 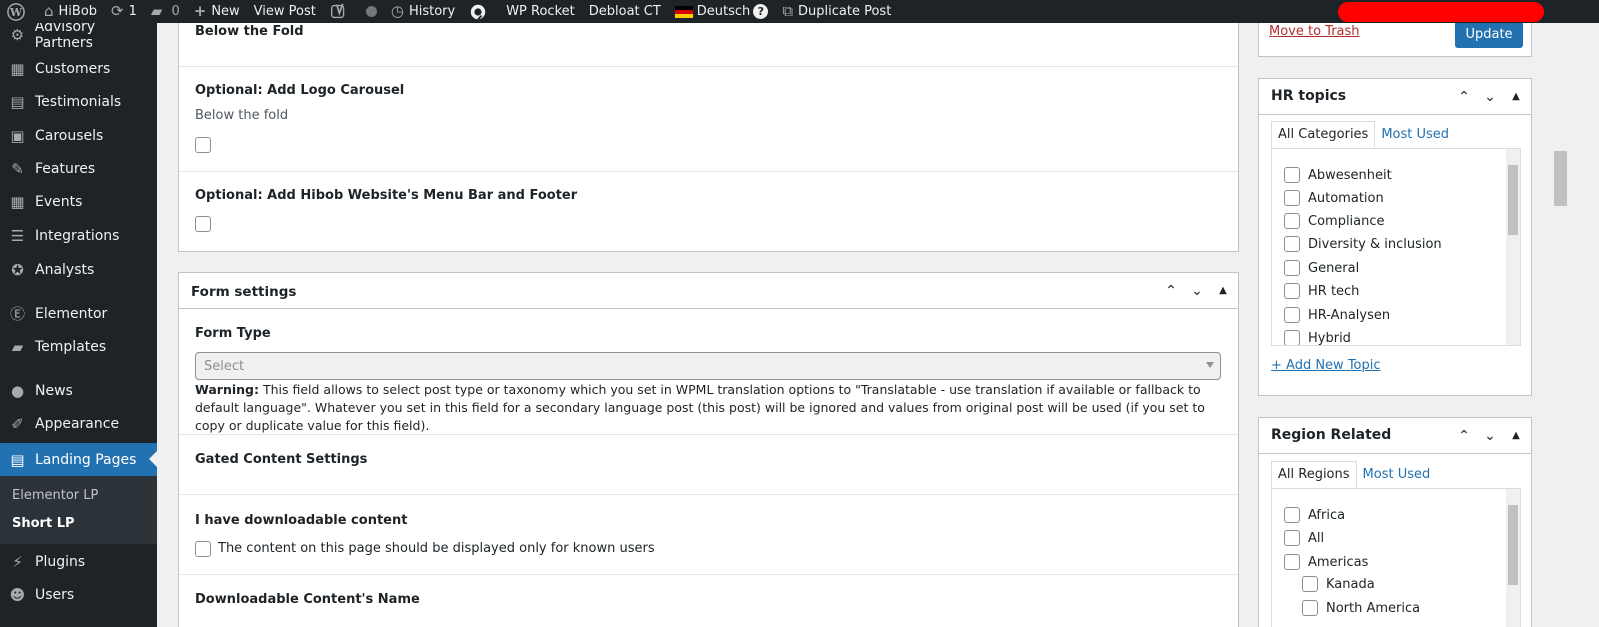 I want to click on wp-rocket-menu: WP Rocket, so click(x=540, y=11).